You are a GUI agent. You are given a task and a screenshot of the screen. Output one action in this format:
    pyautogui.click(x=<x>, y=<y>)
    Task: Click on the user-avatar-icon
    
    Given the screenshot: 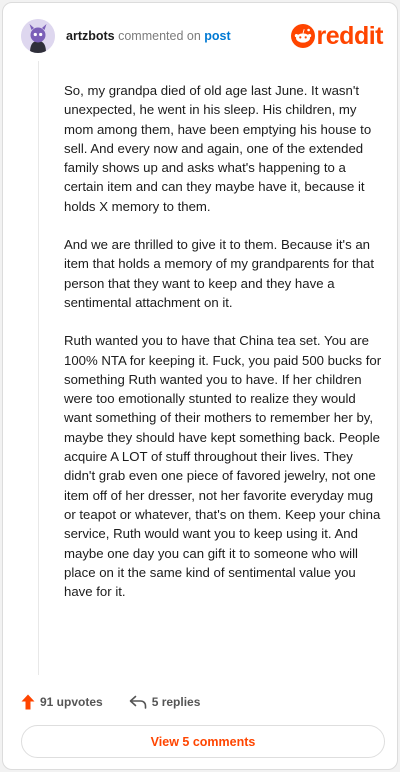 What is the action you would take?
    pyautogui.click(x=38, y=36)
    